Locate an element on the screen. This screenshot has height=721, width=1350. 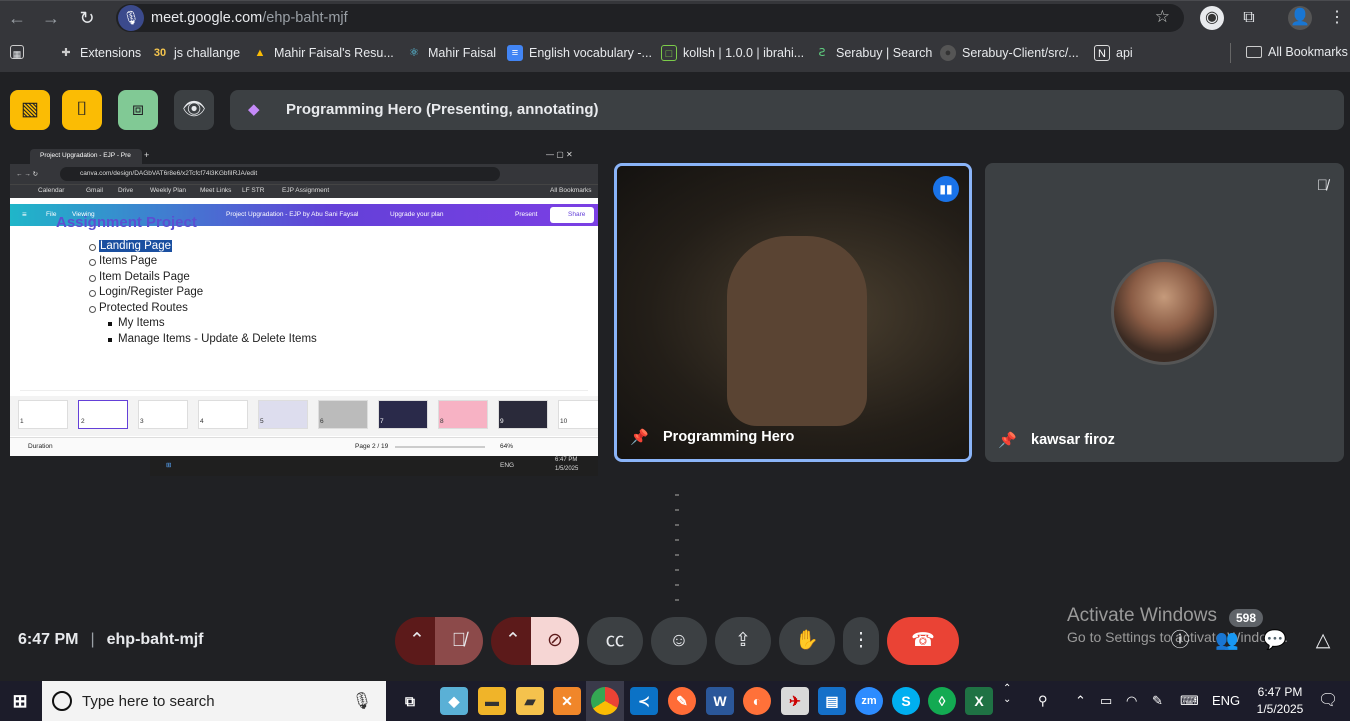
vite-icon: □ is located at coordinates (669, 53).